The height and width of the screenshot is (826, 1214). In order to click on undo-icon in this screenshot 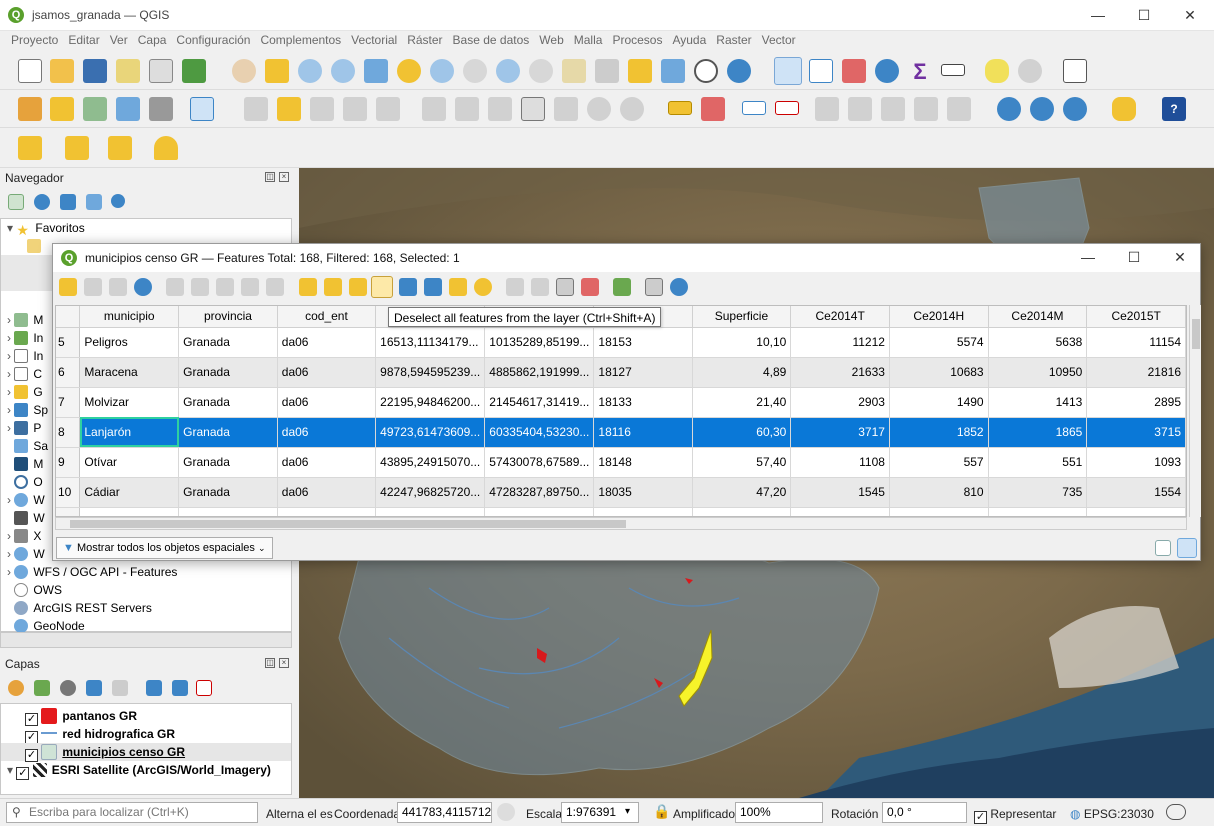, I will do `click(599, 109)`.